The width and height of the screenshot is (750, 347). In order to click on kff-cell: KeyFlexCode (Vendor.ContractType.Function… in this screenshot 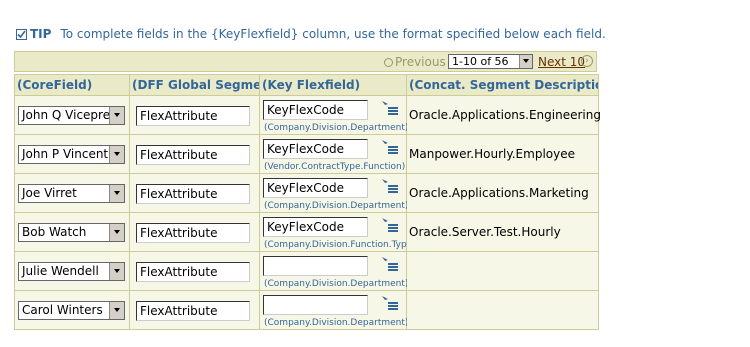, I will do `click(333, 154)`.